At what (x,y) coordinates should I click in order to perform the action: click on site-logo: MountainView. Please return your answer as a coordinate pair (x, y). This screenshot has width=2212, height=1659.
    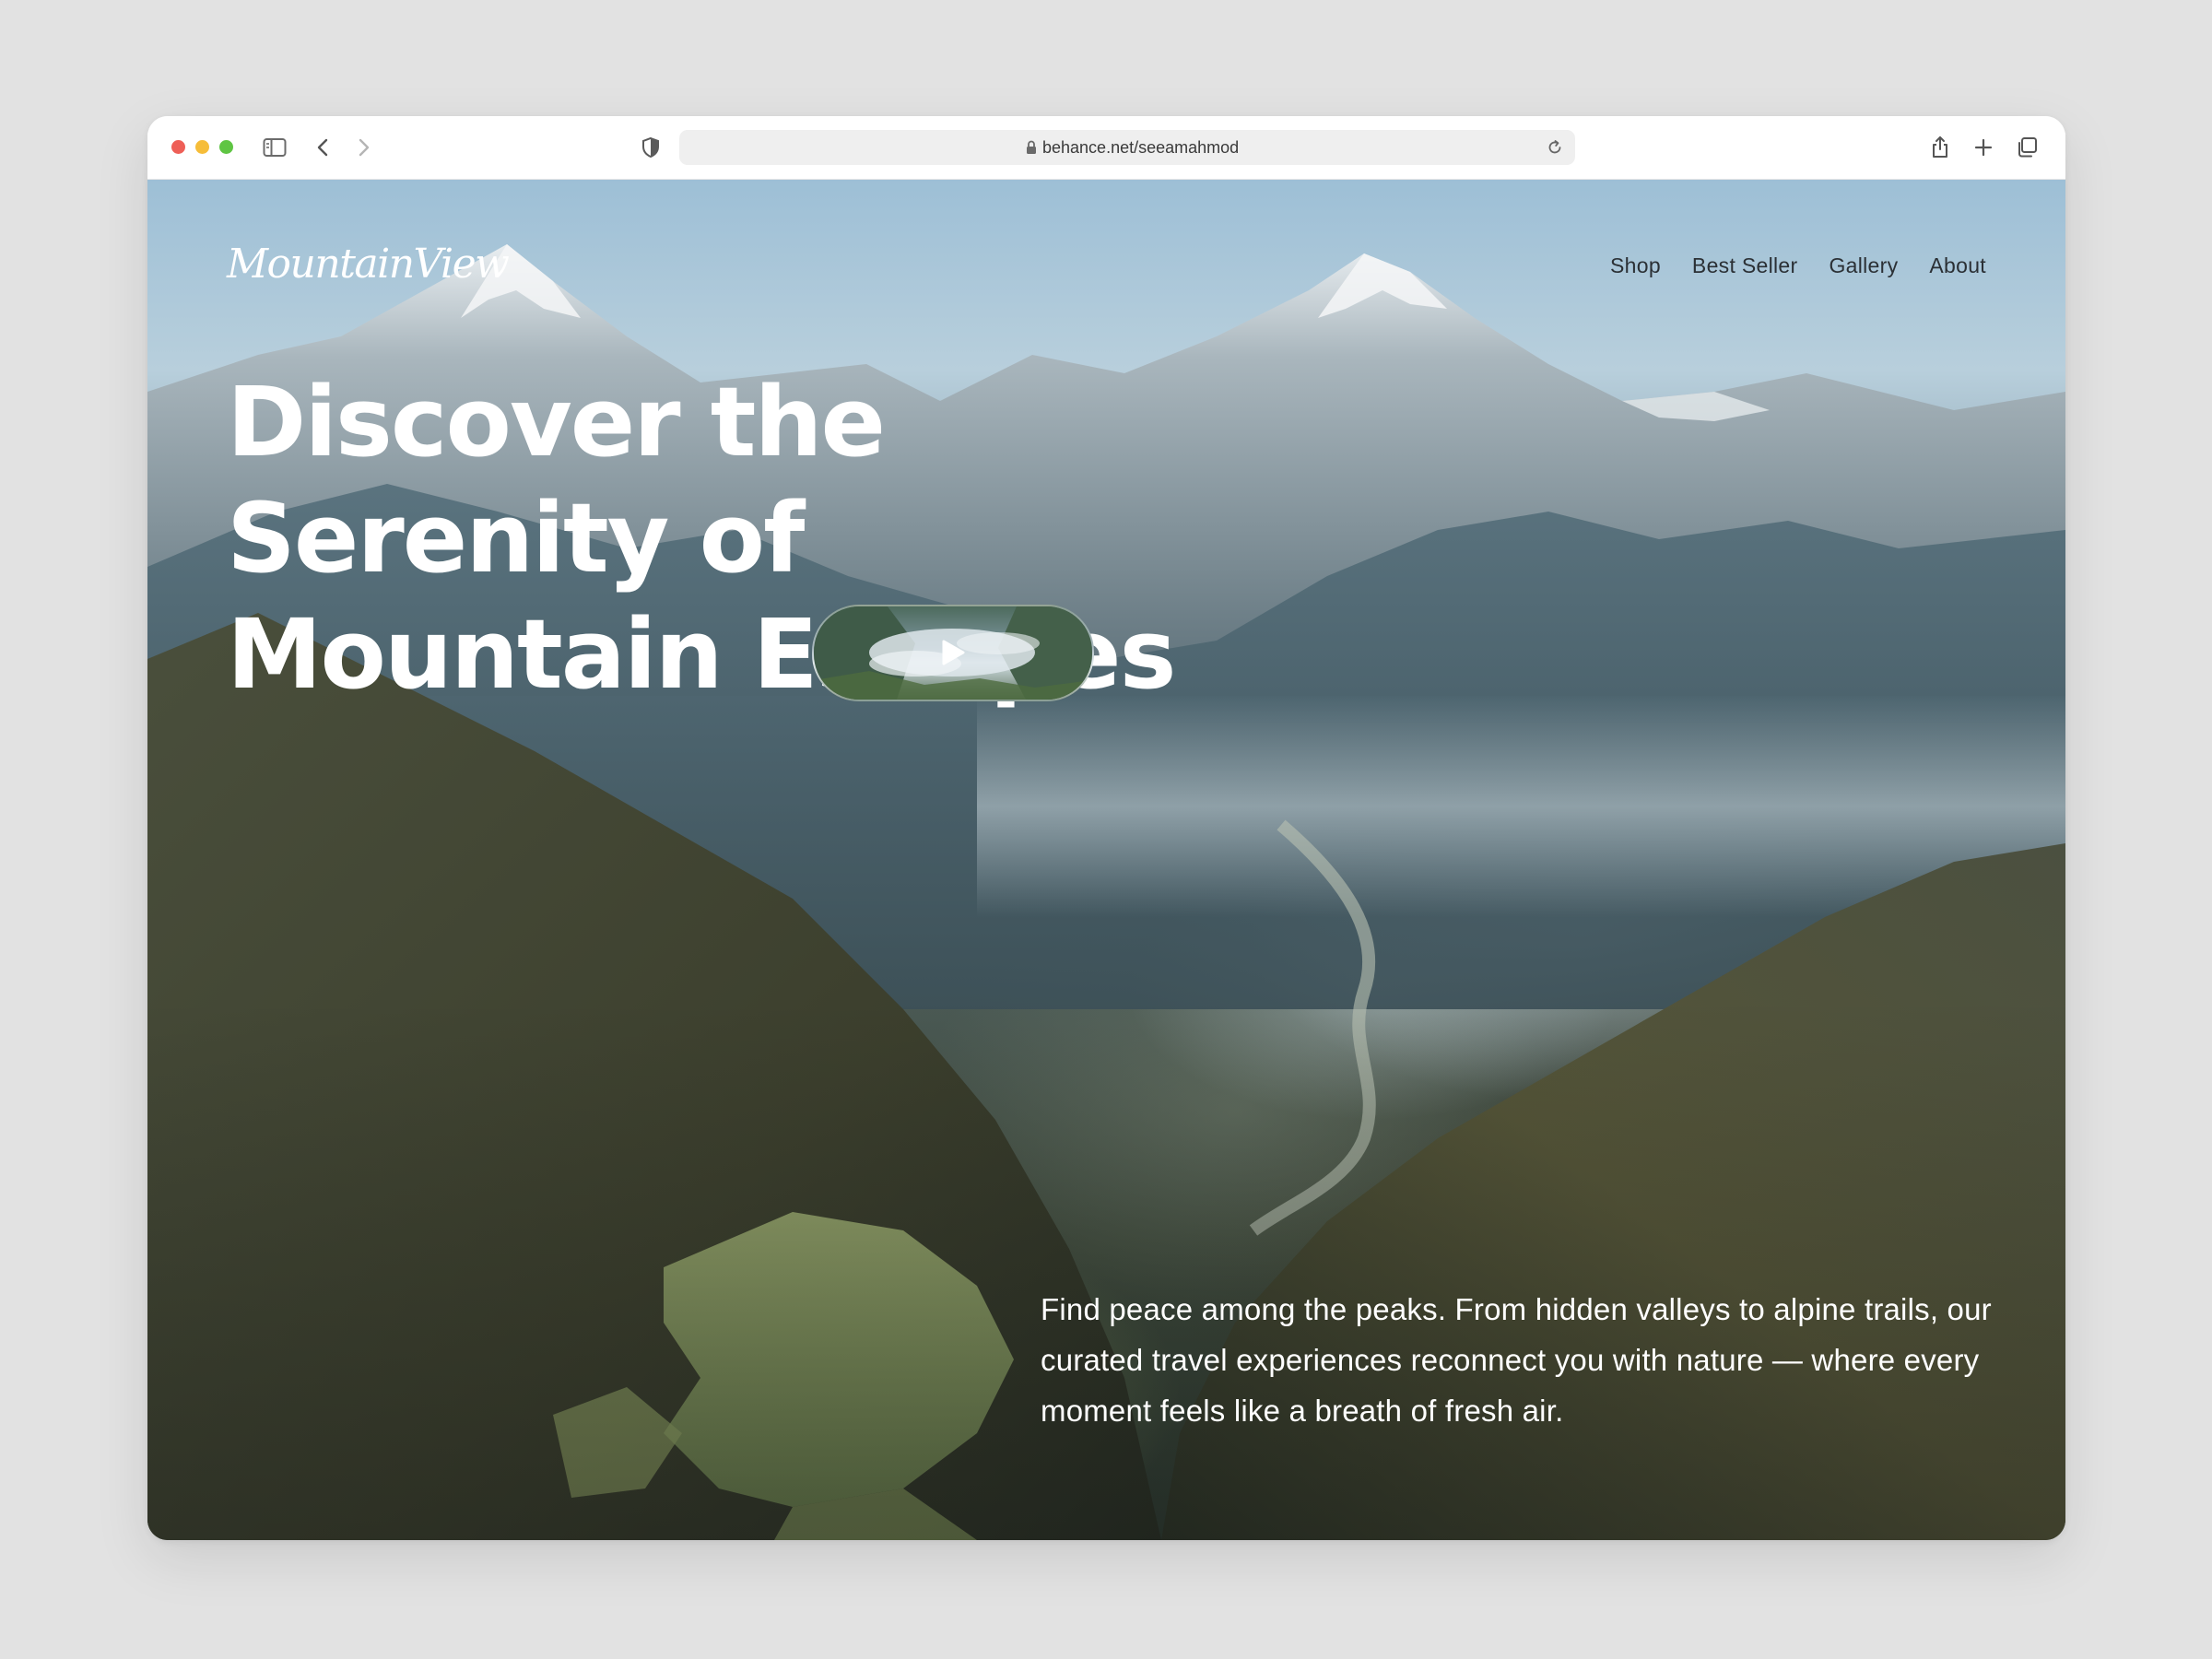
    Looking at the image, I should click on (368, 264).